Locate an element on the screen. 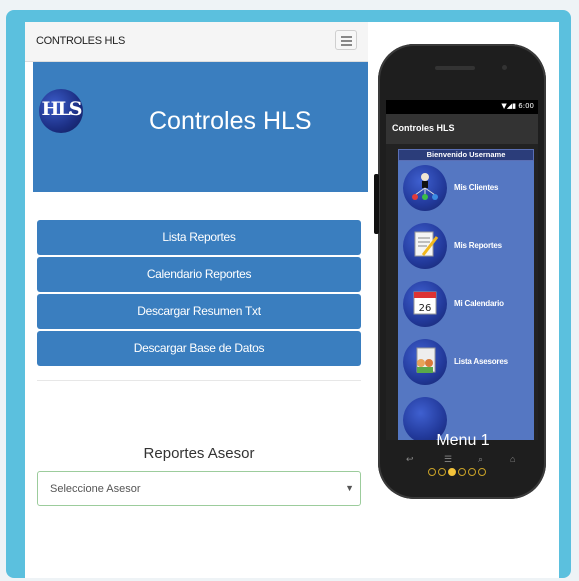 The image size is (579, 581). asesor-select: Seleccione Asesor ▼ is located at coordinates (199, 488).